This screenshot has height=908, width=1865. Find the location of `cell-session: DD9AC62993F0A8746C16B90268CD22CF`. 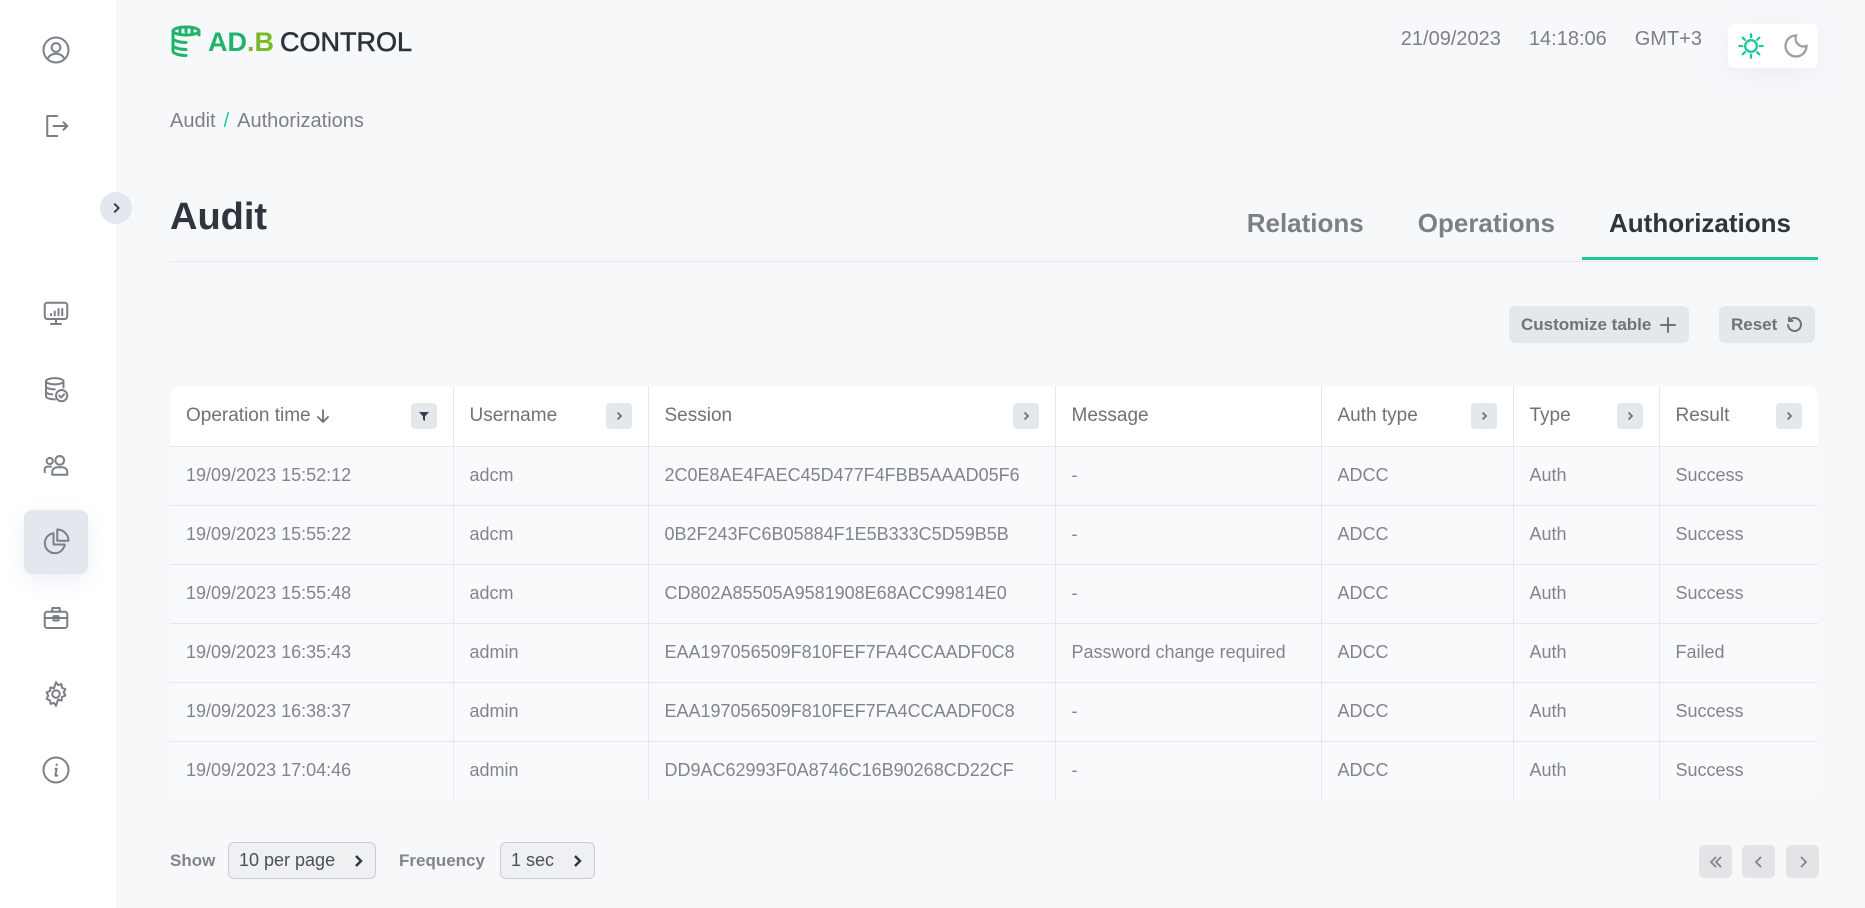

cell-session: DD9AC62993F0A8746C16B90268CD22CF is located at coordinates (852, 770).